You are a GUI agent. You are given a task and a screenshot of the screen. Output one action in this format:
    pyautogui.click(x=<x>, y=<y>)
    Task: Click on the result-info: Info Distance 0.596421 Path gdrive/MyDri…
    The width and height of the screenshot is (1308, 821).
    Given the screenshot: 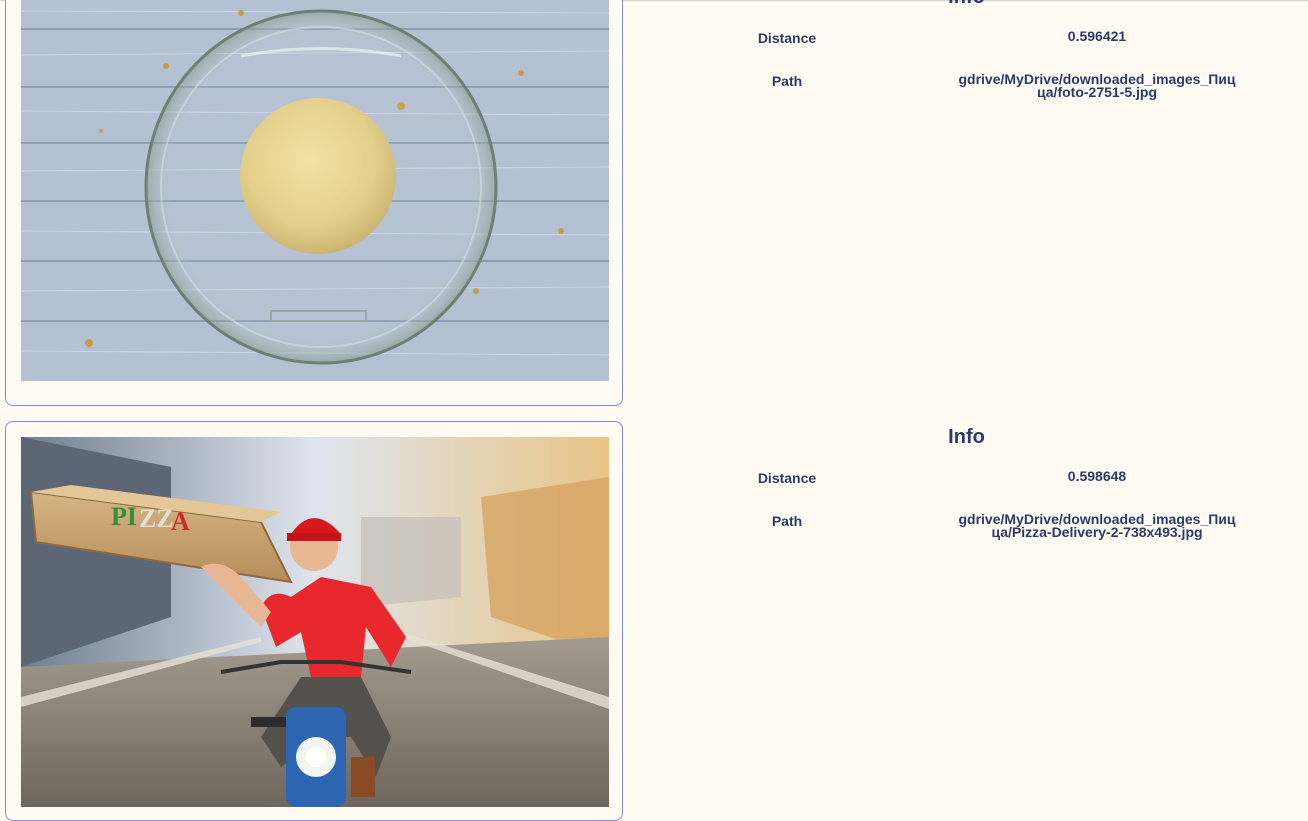 What is the action you would take?
    pyautogui.click(x=966, y=49)
    